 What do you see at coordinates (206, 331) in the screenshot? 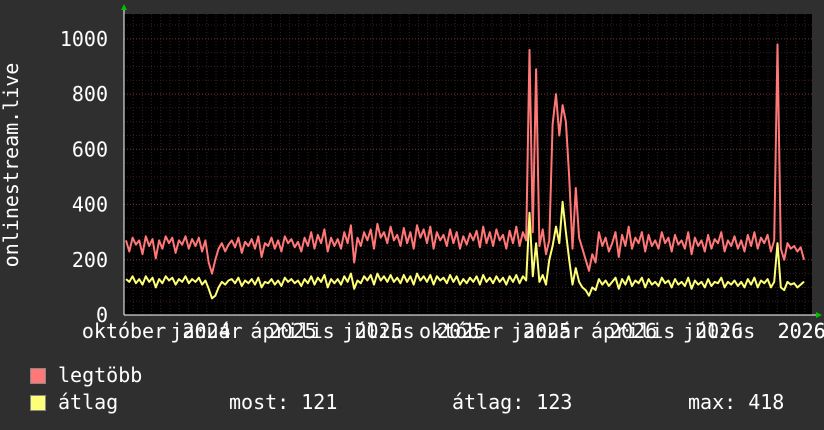
I see `x-tick-label: 2024` at bounding box center [206, 331].